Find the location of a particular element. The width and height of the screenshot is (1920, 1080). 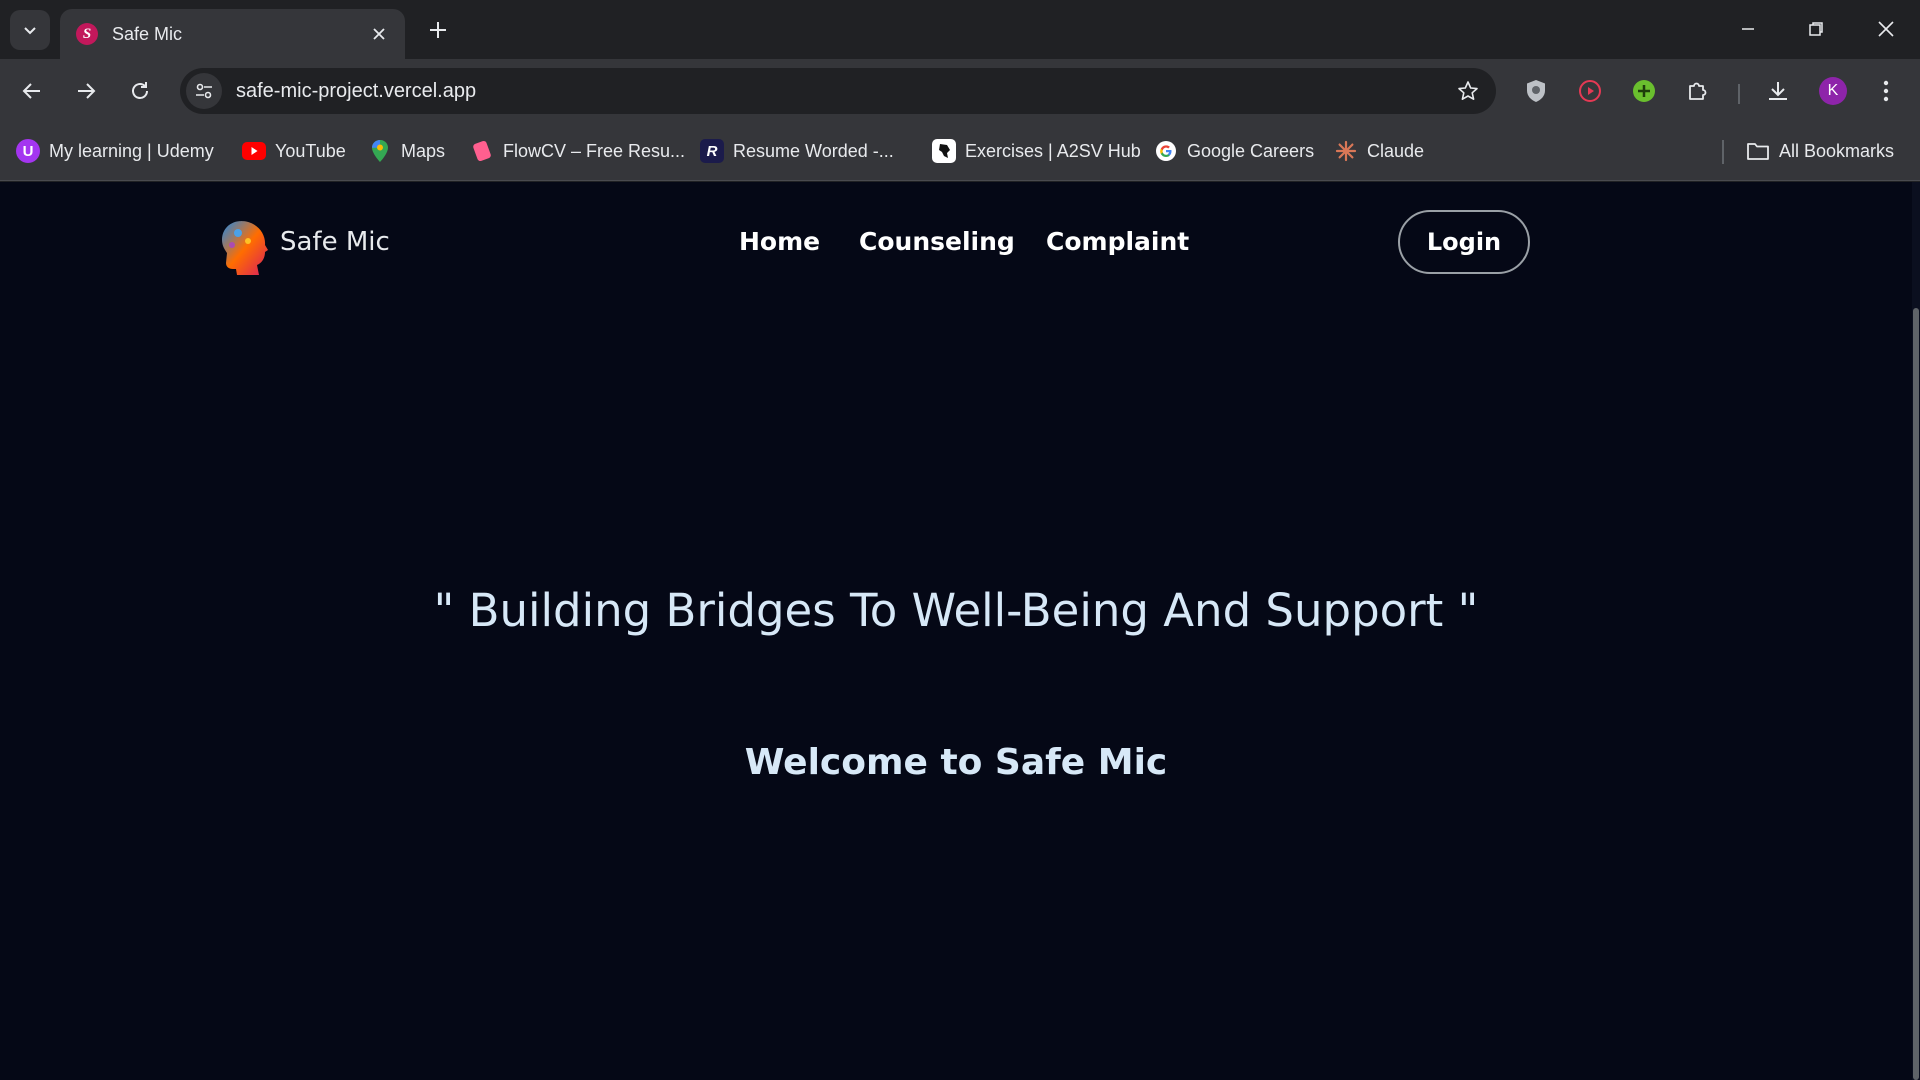

green-plus-extension-button is located at coordinates (1644, 91).